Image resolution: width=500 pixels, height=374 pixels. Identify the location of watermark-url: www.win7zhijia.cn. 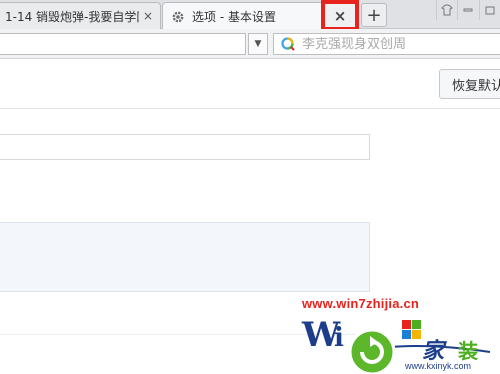
(361, 303).